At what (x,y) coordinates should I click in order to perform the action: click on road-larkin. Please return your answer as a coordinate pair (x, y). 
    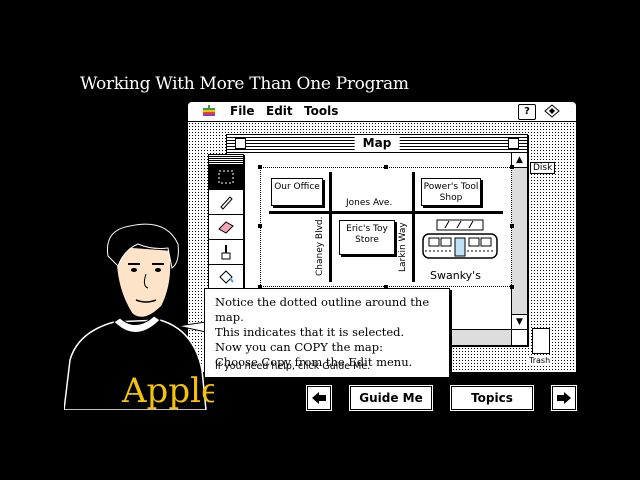
    Looking at the image, I should click on (413, 227).